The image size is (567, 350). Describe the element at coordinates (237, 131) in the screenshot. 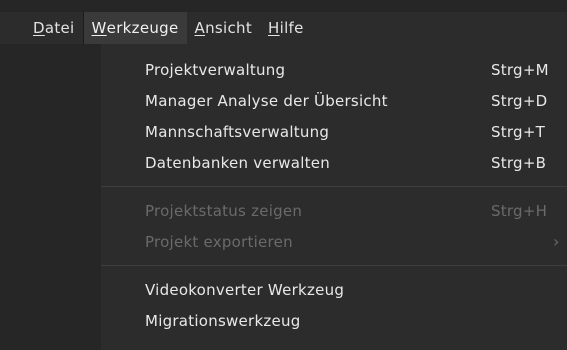

I see `menu-item-label: Mannschaftsverwaltung` at that location.